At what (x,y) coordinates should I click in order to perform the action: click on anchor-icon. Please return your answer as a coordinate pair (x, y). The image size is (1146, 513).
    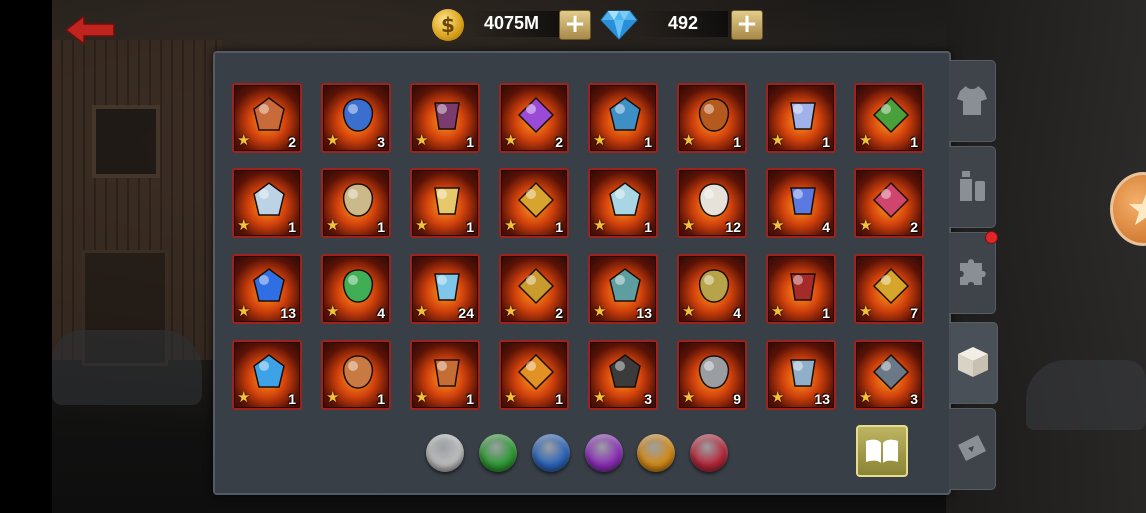
    Looking at the image, I should click on (358, 115).